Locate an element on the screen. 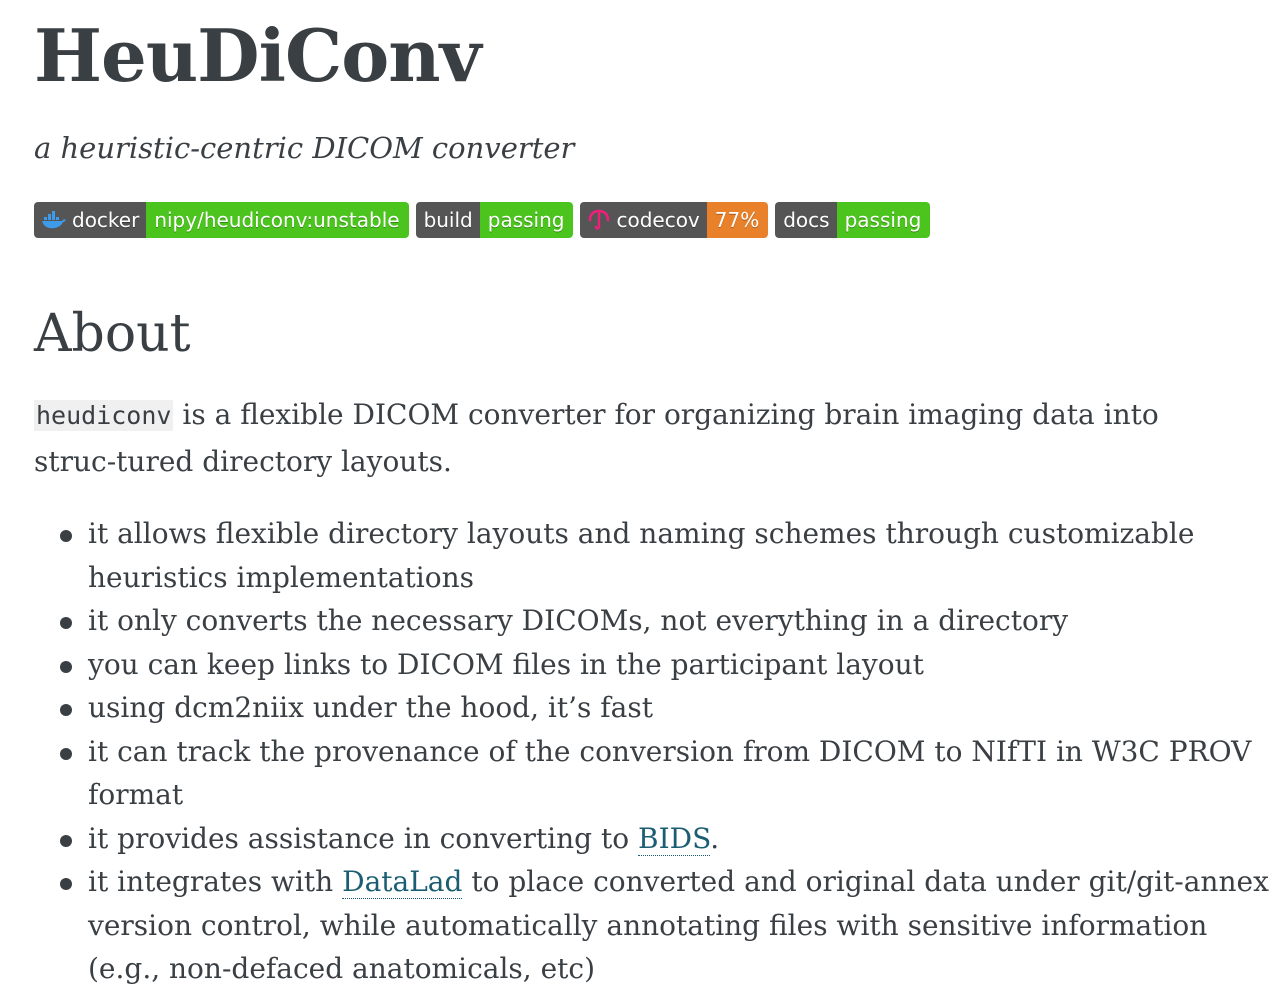  about-heading: About is located at coordinates (112, 334).